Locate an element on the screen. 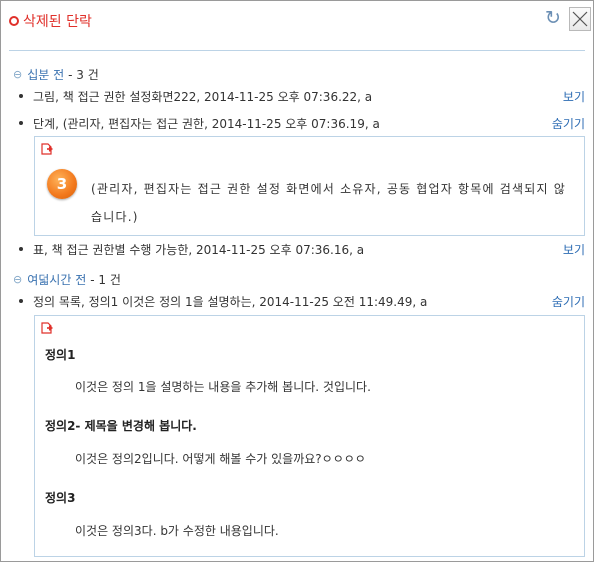  definition-term: 정의2- 제목을 변경해 봅니다. is located at coordinates (121, 426).